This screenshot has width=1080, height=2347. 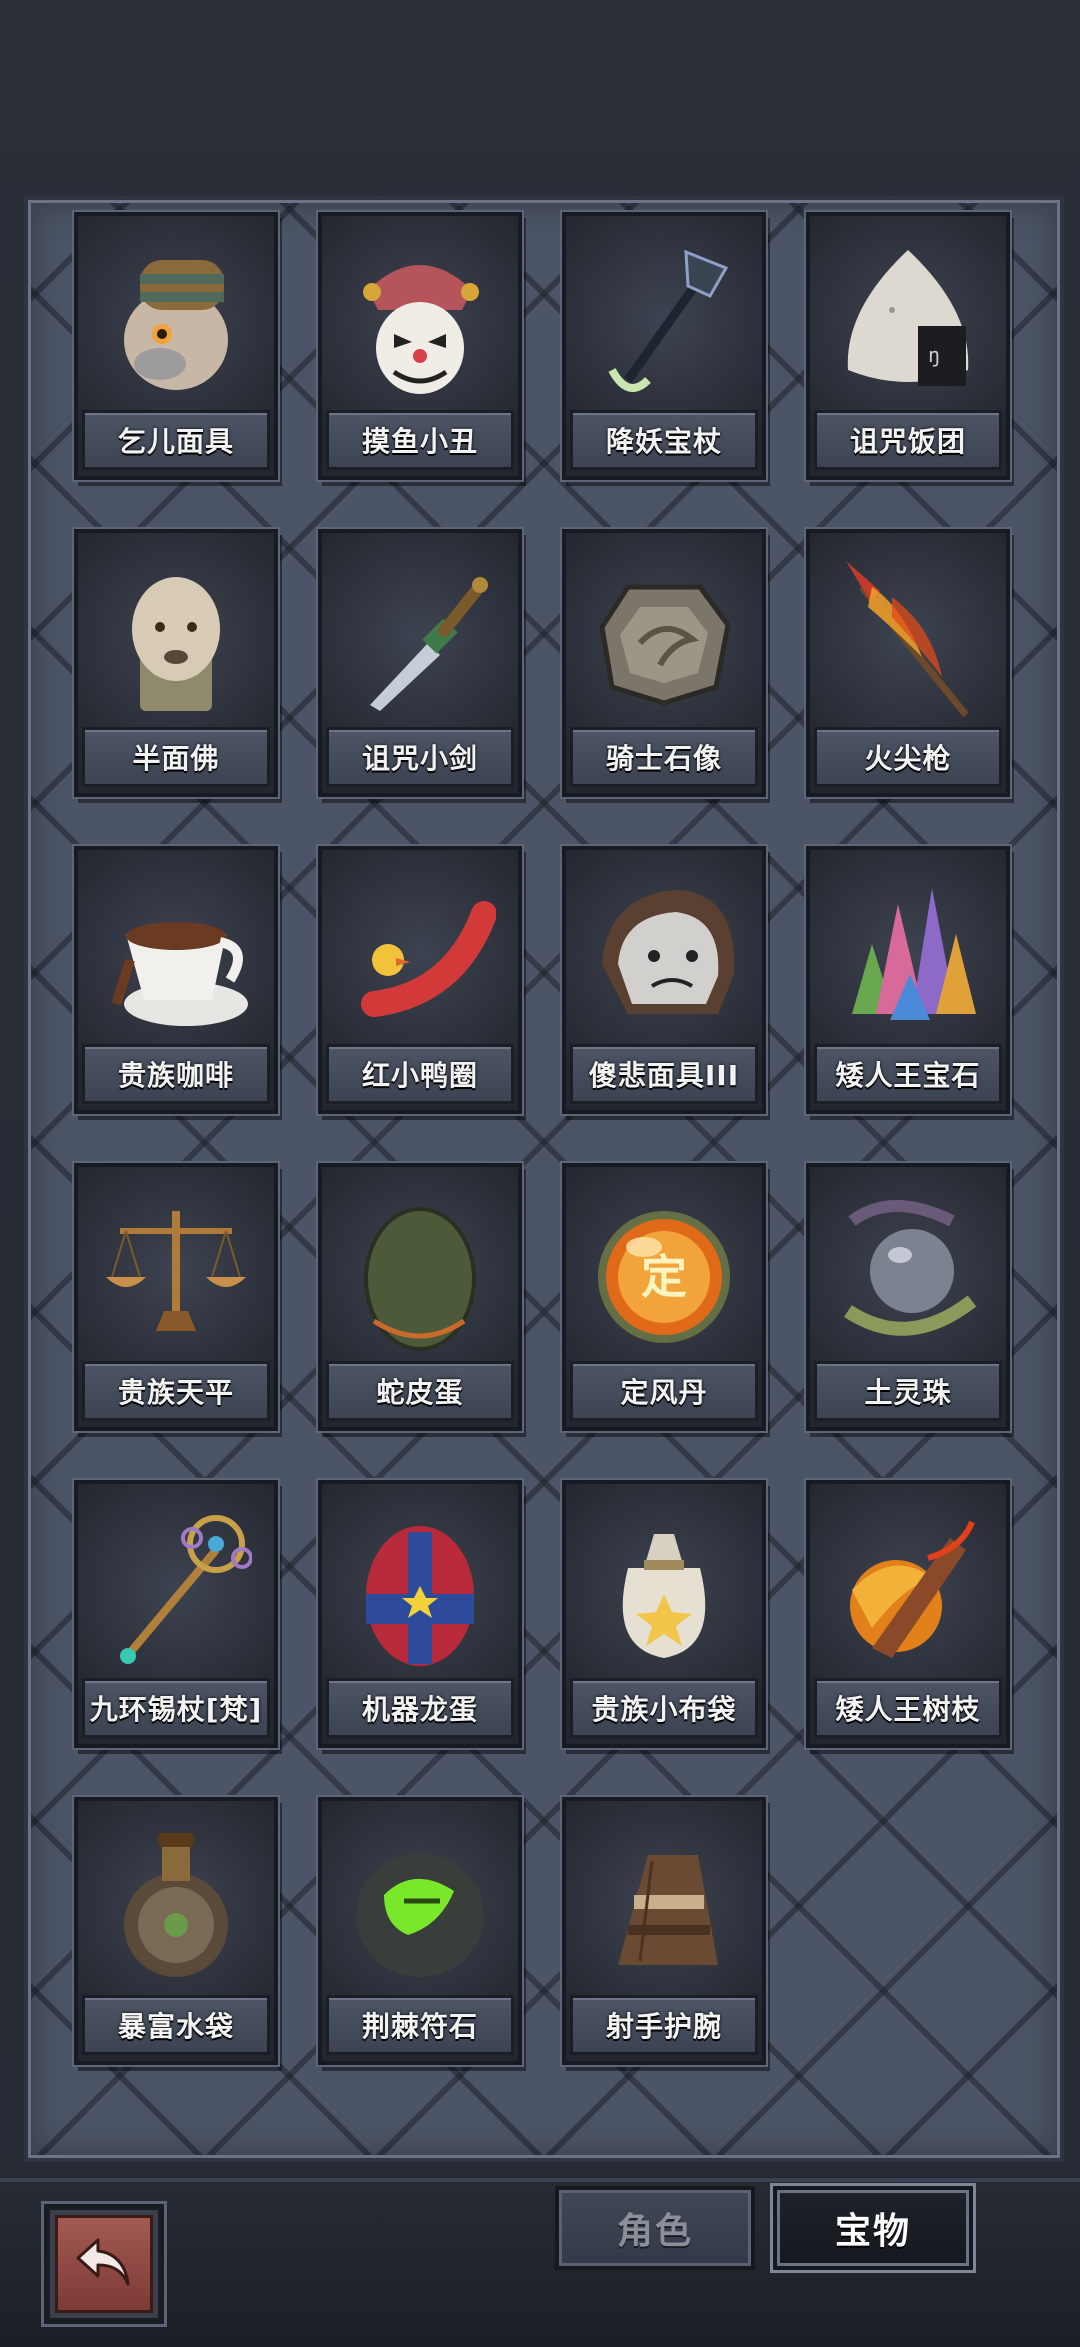 I want to click on tab-treasure: 宝物, so click(x=873, y=2228).